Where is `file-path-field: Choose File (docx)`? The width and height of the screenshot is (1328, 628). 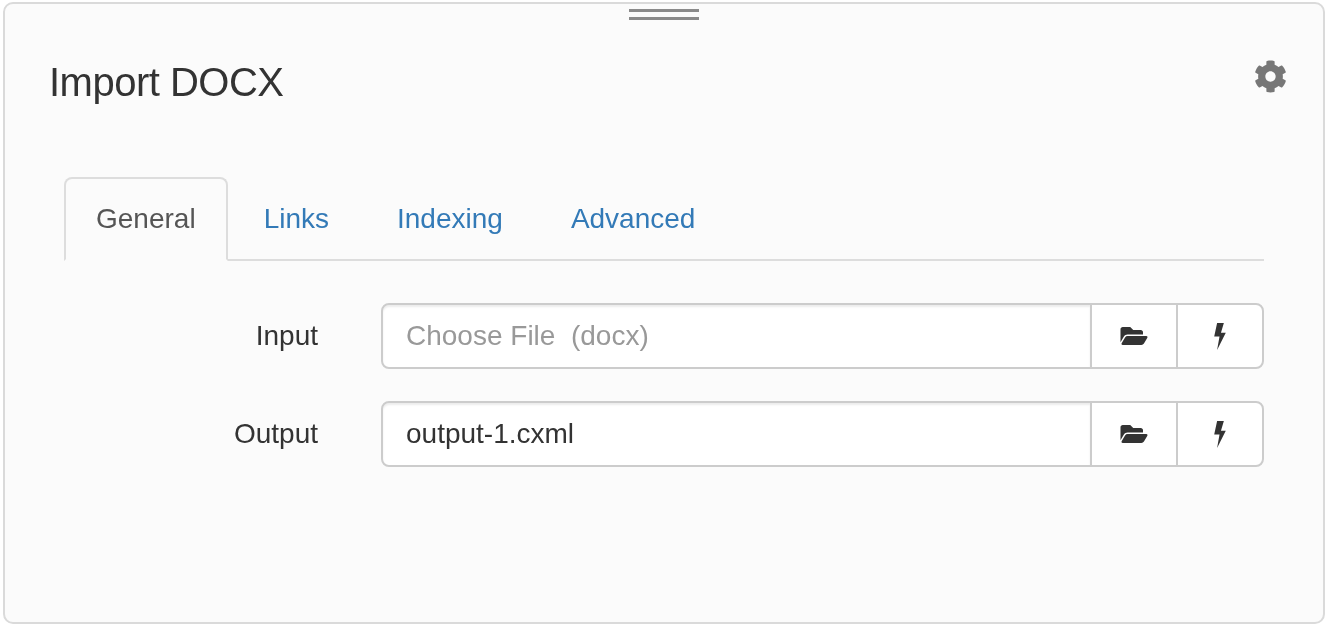
file-path-field: Choose File (docx) is located at coordinates (736, 336).